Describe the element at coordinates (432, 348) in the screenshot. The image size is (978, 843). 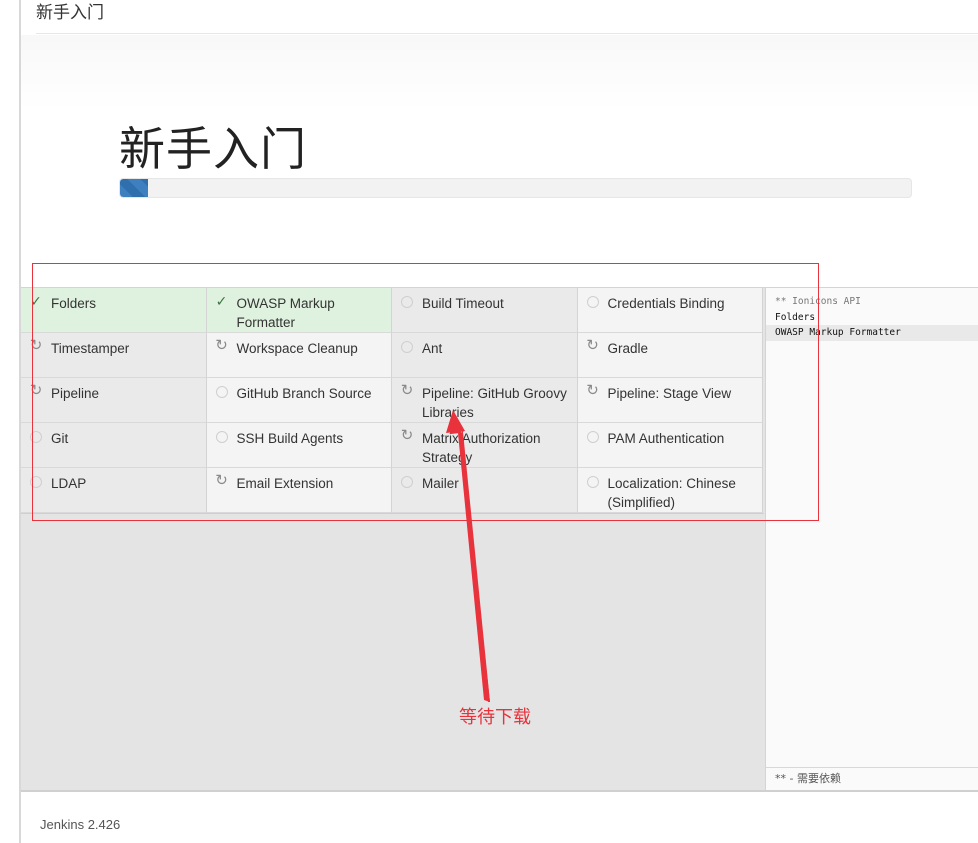
I see `plugin-label: Ant` at that location.